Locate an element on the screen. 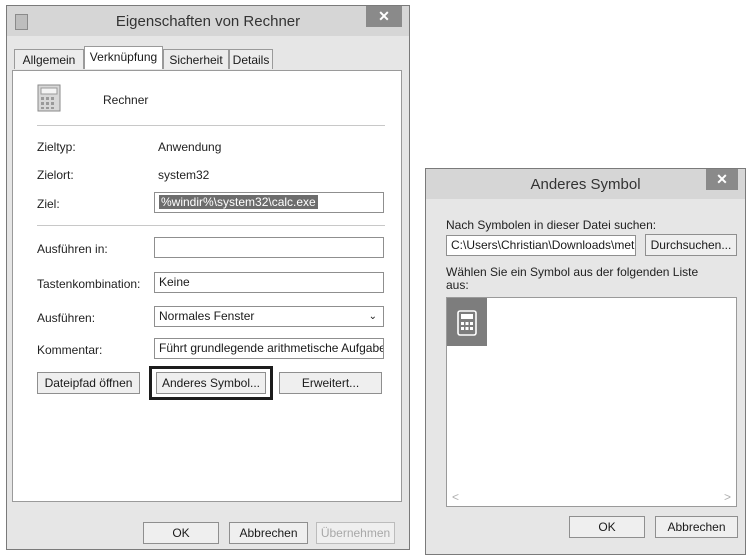 This screenshot has height=555, width=746. abbrechen-button: Abbrechen is located at coordinates (268, 533).